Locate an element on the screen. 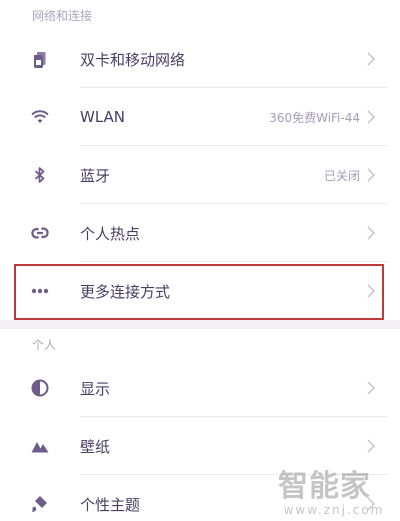 The width and height of the screenshot is (400, 521). settings-item-label: 个性主题 is located at coordinates (110, 504).